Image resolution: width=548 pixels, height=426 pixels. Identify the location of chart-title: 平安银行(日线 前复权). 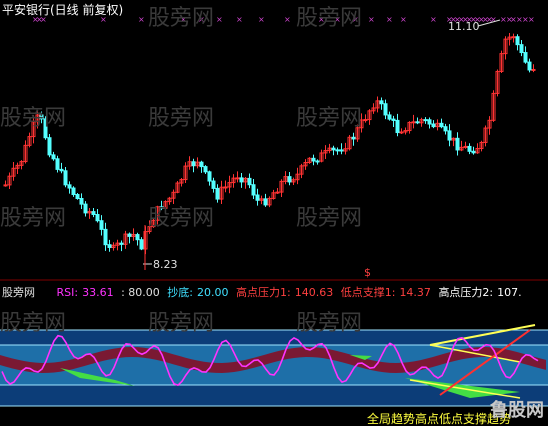
(63, 10).